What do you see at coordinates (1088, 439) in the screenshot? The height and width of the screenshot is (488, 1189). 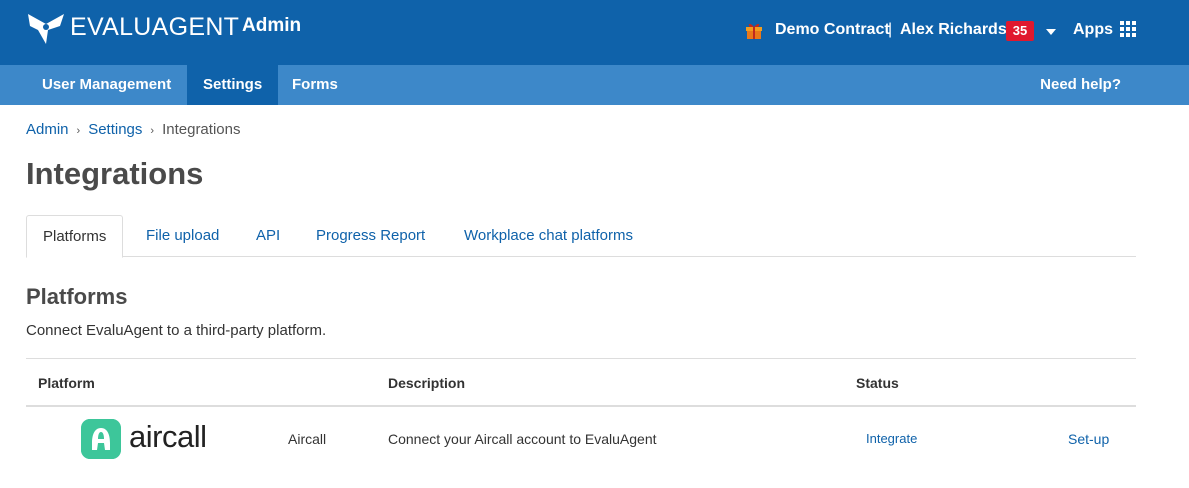 I see `setup-link: Set-up` at bounding box center [1088, 439].